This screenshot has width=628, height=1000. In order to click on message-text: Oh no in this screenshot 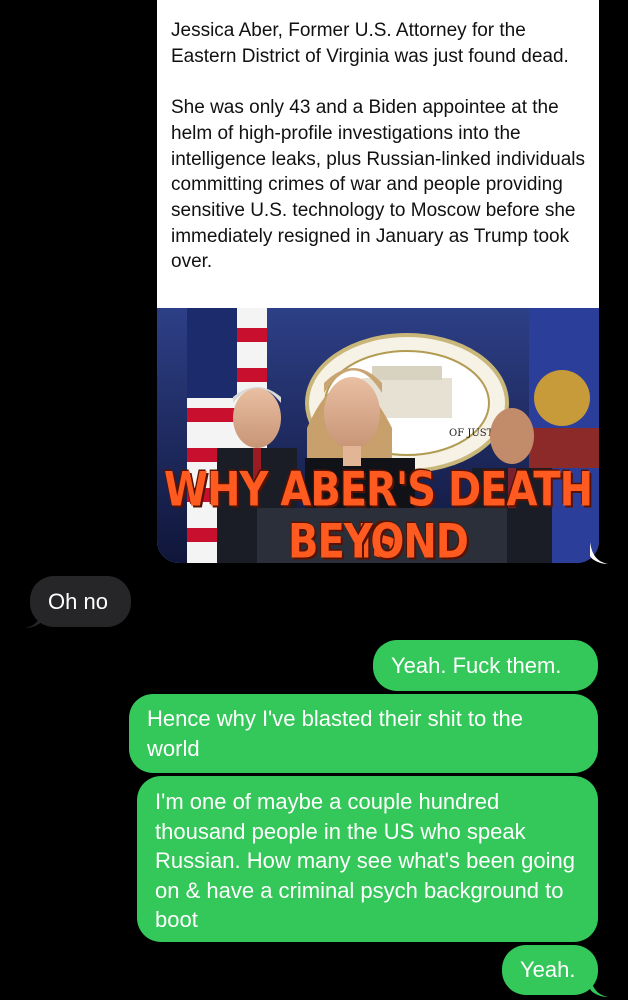, I will do `click(78, 601)`.